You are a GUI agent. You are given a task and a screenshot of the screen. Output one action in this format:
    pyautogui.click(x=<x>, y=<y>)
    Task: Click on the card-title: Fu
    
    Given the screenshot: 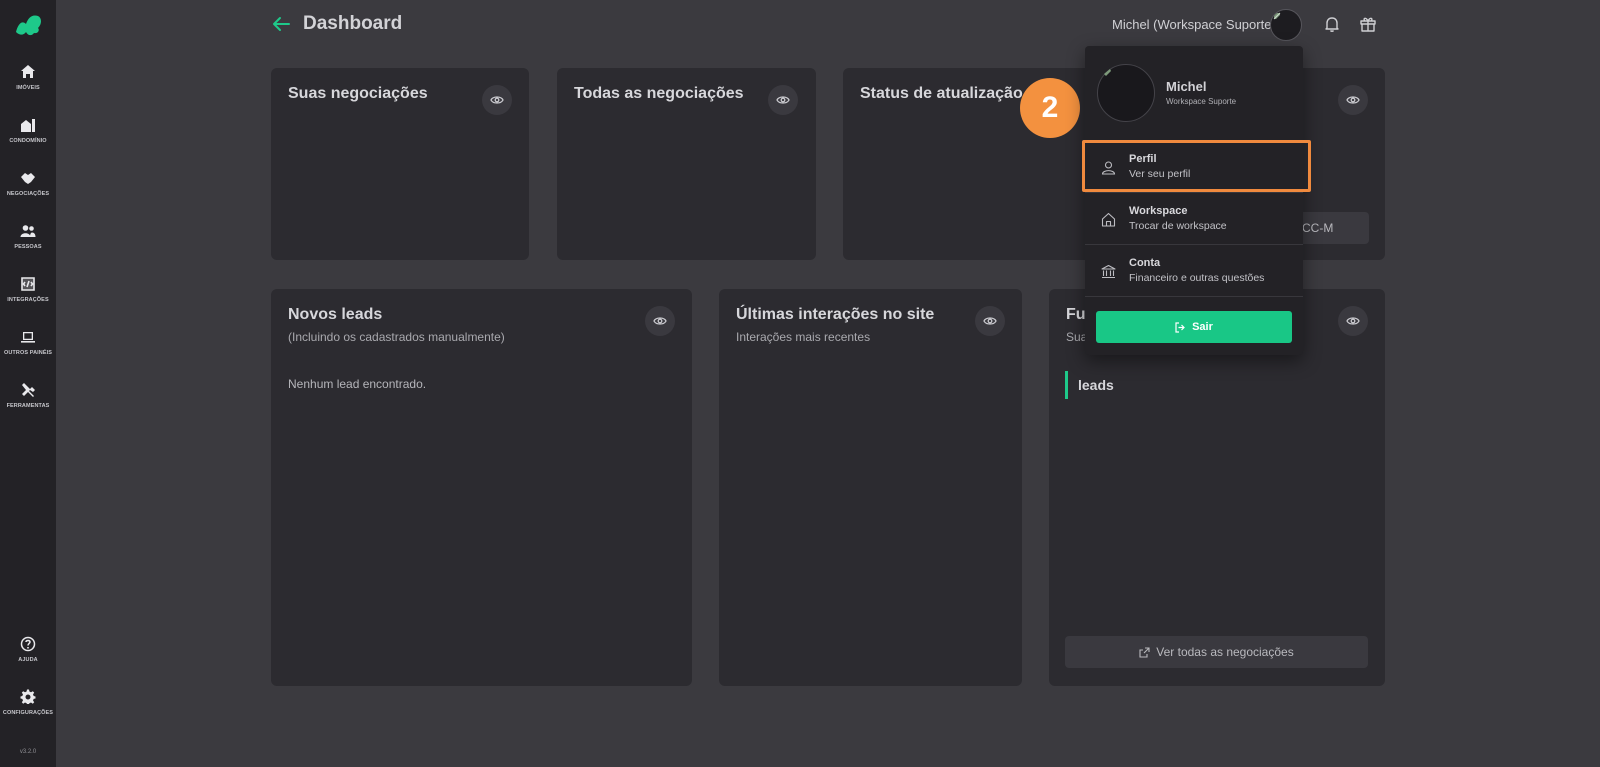 What is the action you would take?
    pyautogui.click(x=1076, y=314)
    